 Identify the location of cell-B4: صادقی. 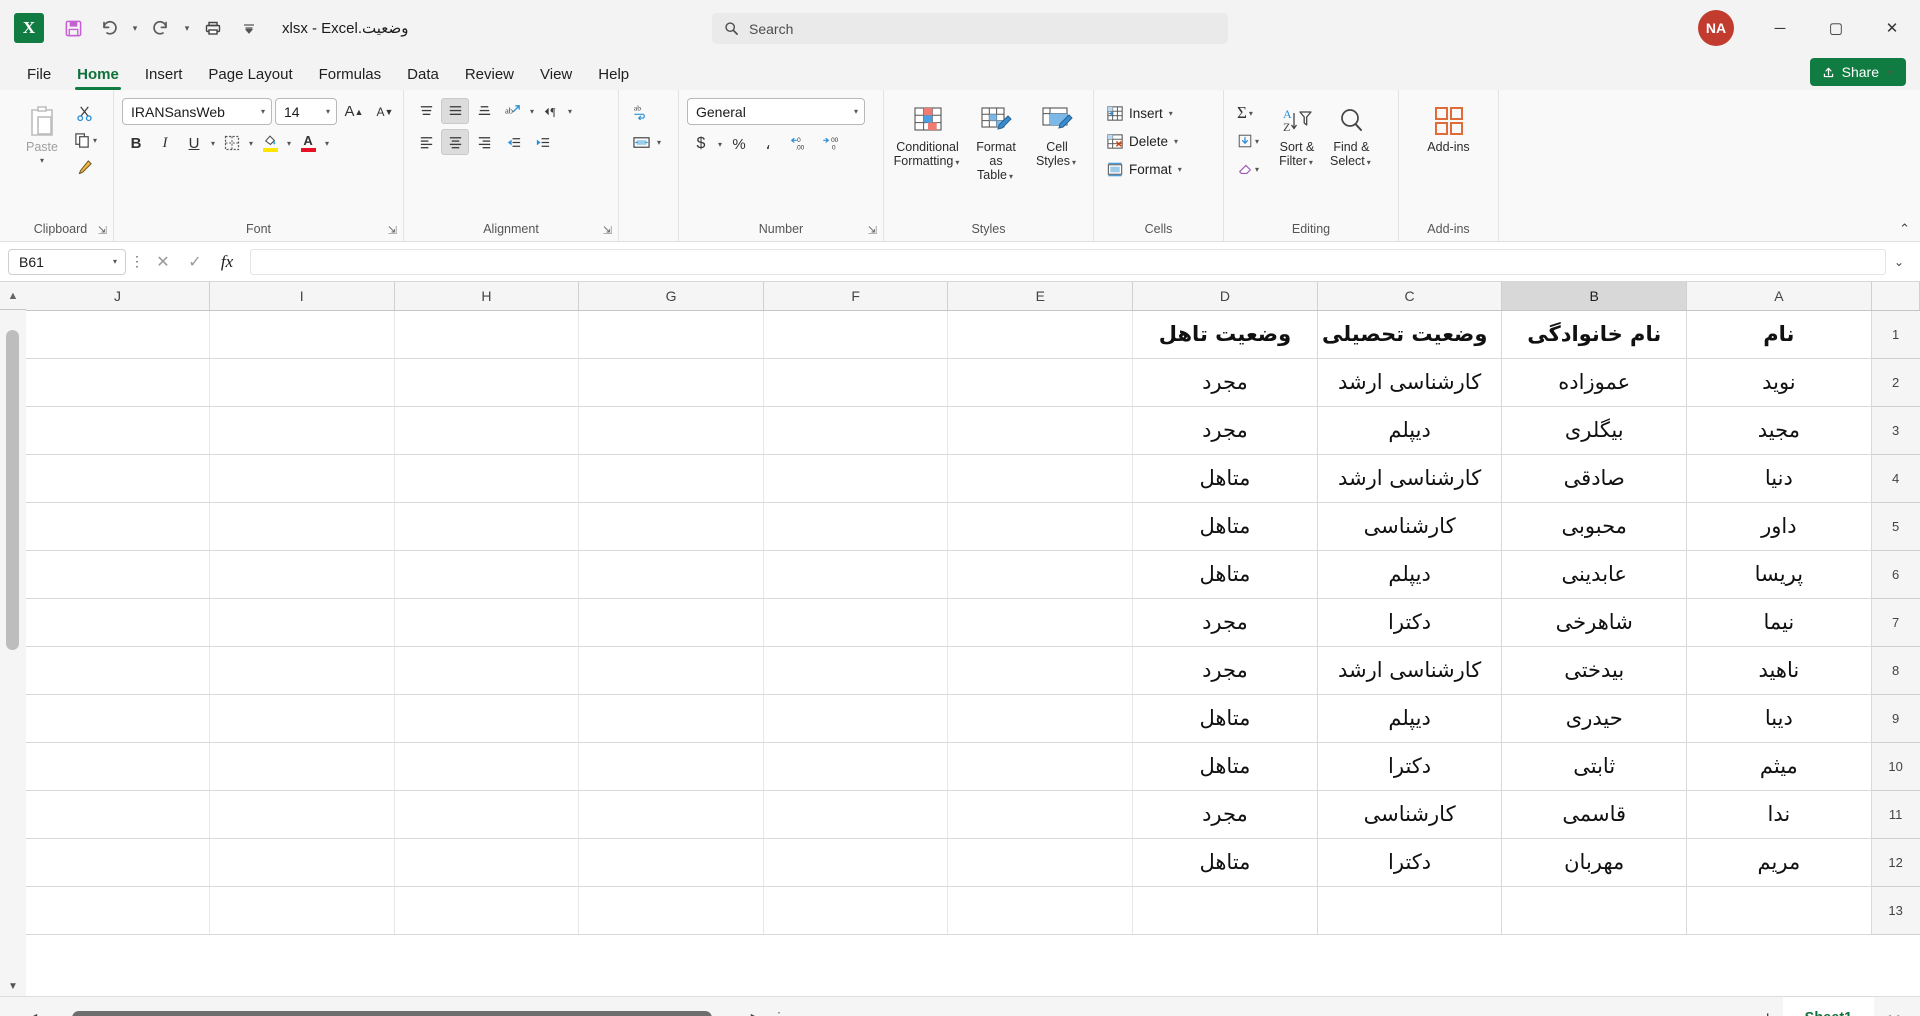
(1594, 478).